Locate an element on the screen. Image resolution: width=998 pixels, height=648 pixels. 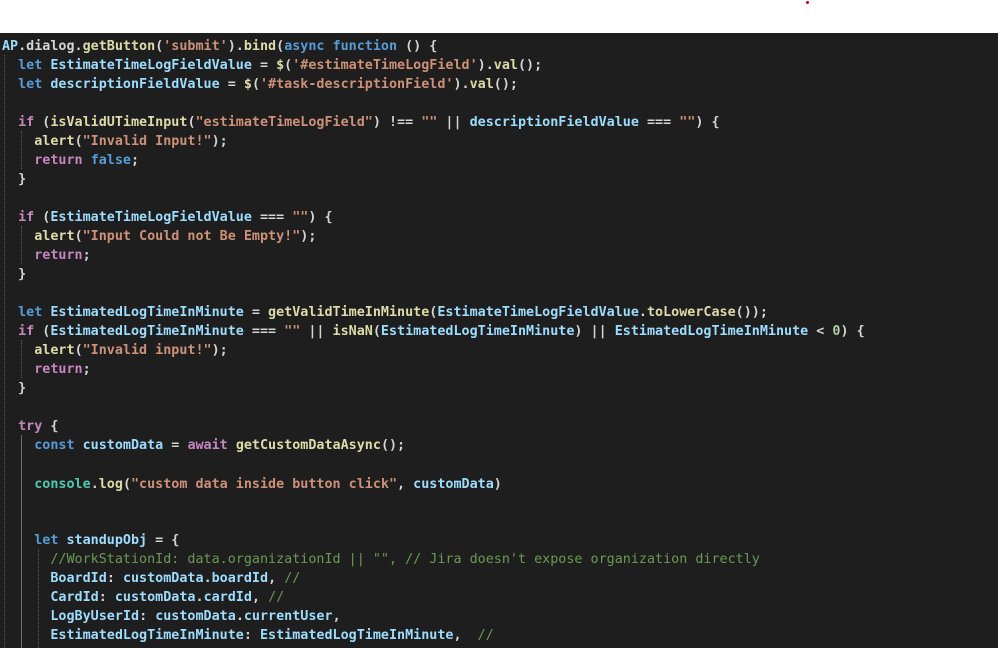
code-token: getButton is located at coordinates (119, 46).